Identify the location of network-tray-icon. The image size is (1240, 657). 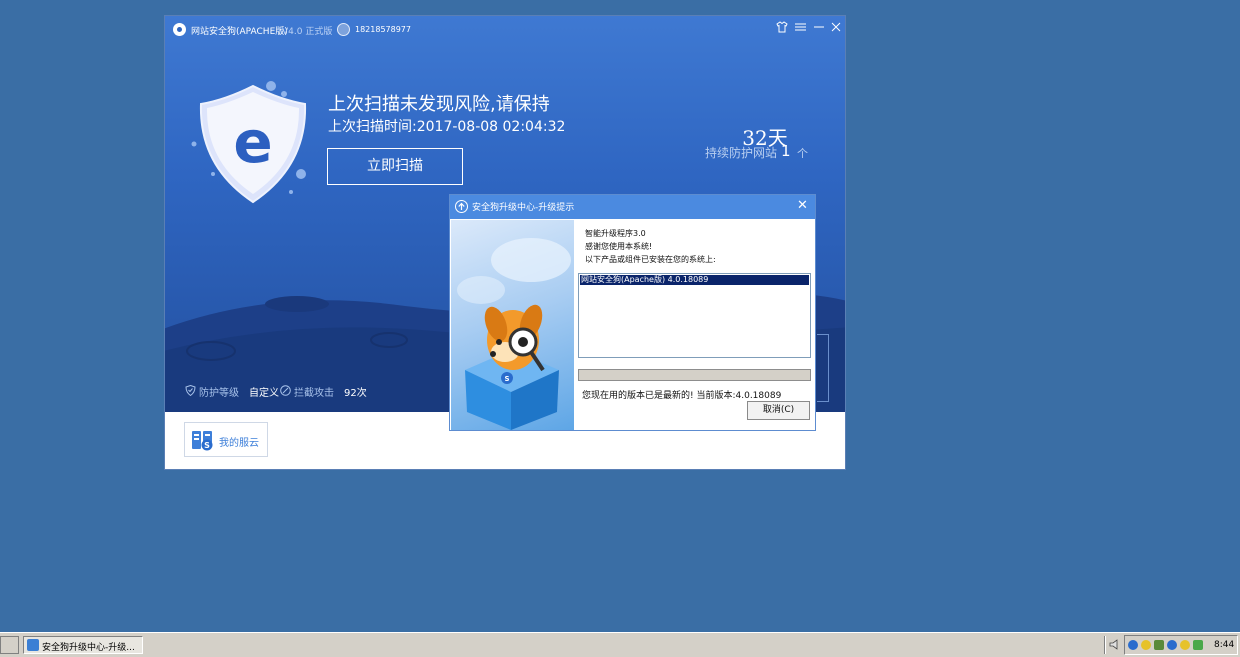
(1159, 645).